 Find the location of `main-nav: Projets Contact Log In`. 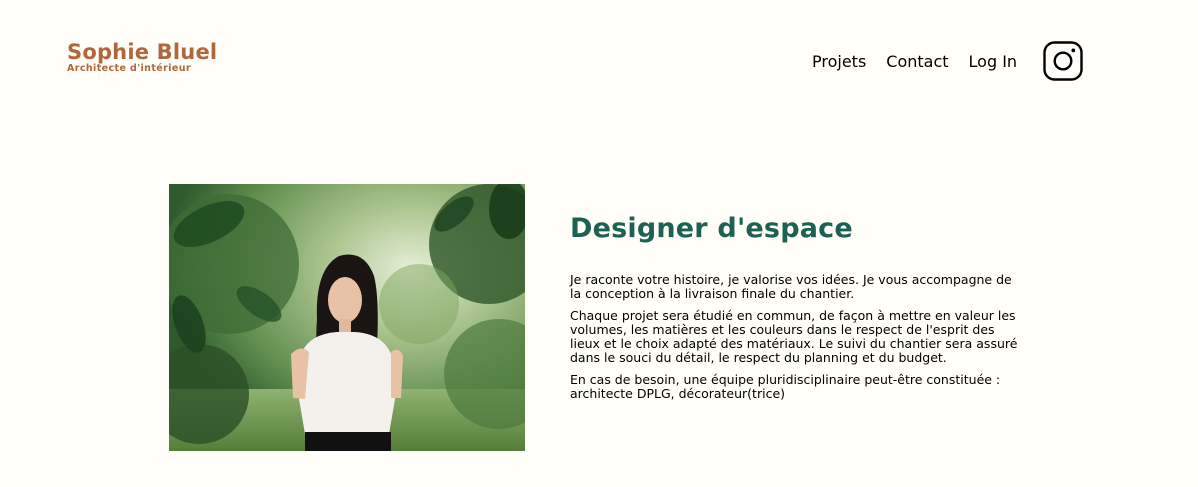

main-nav: Projets Contact Log In is located at coordinates (924, 61).